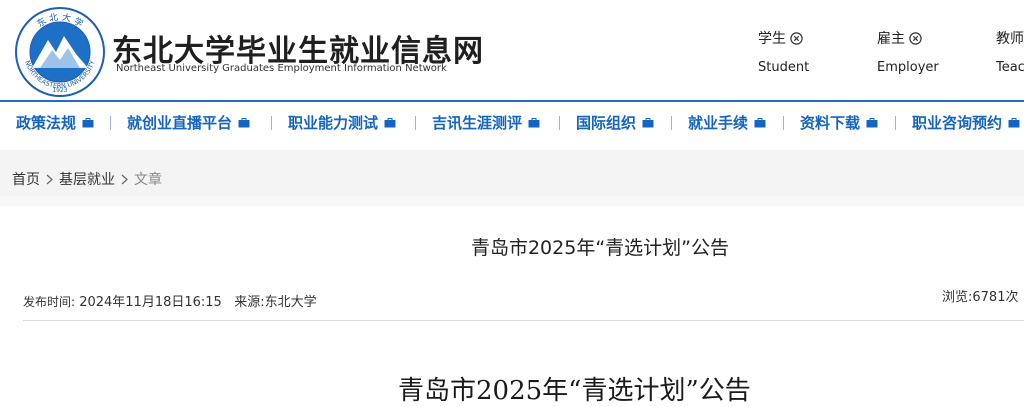  What do you see at coordinates (46, 123) in the screenshot?
I see `nav-item-label: 政策法规` at bounding box center [46, 123].